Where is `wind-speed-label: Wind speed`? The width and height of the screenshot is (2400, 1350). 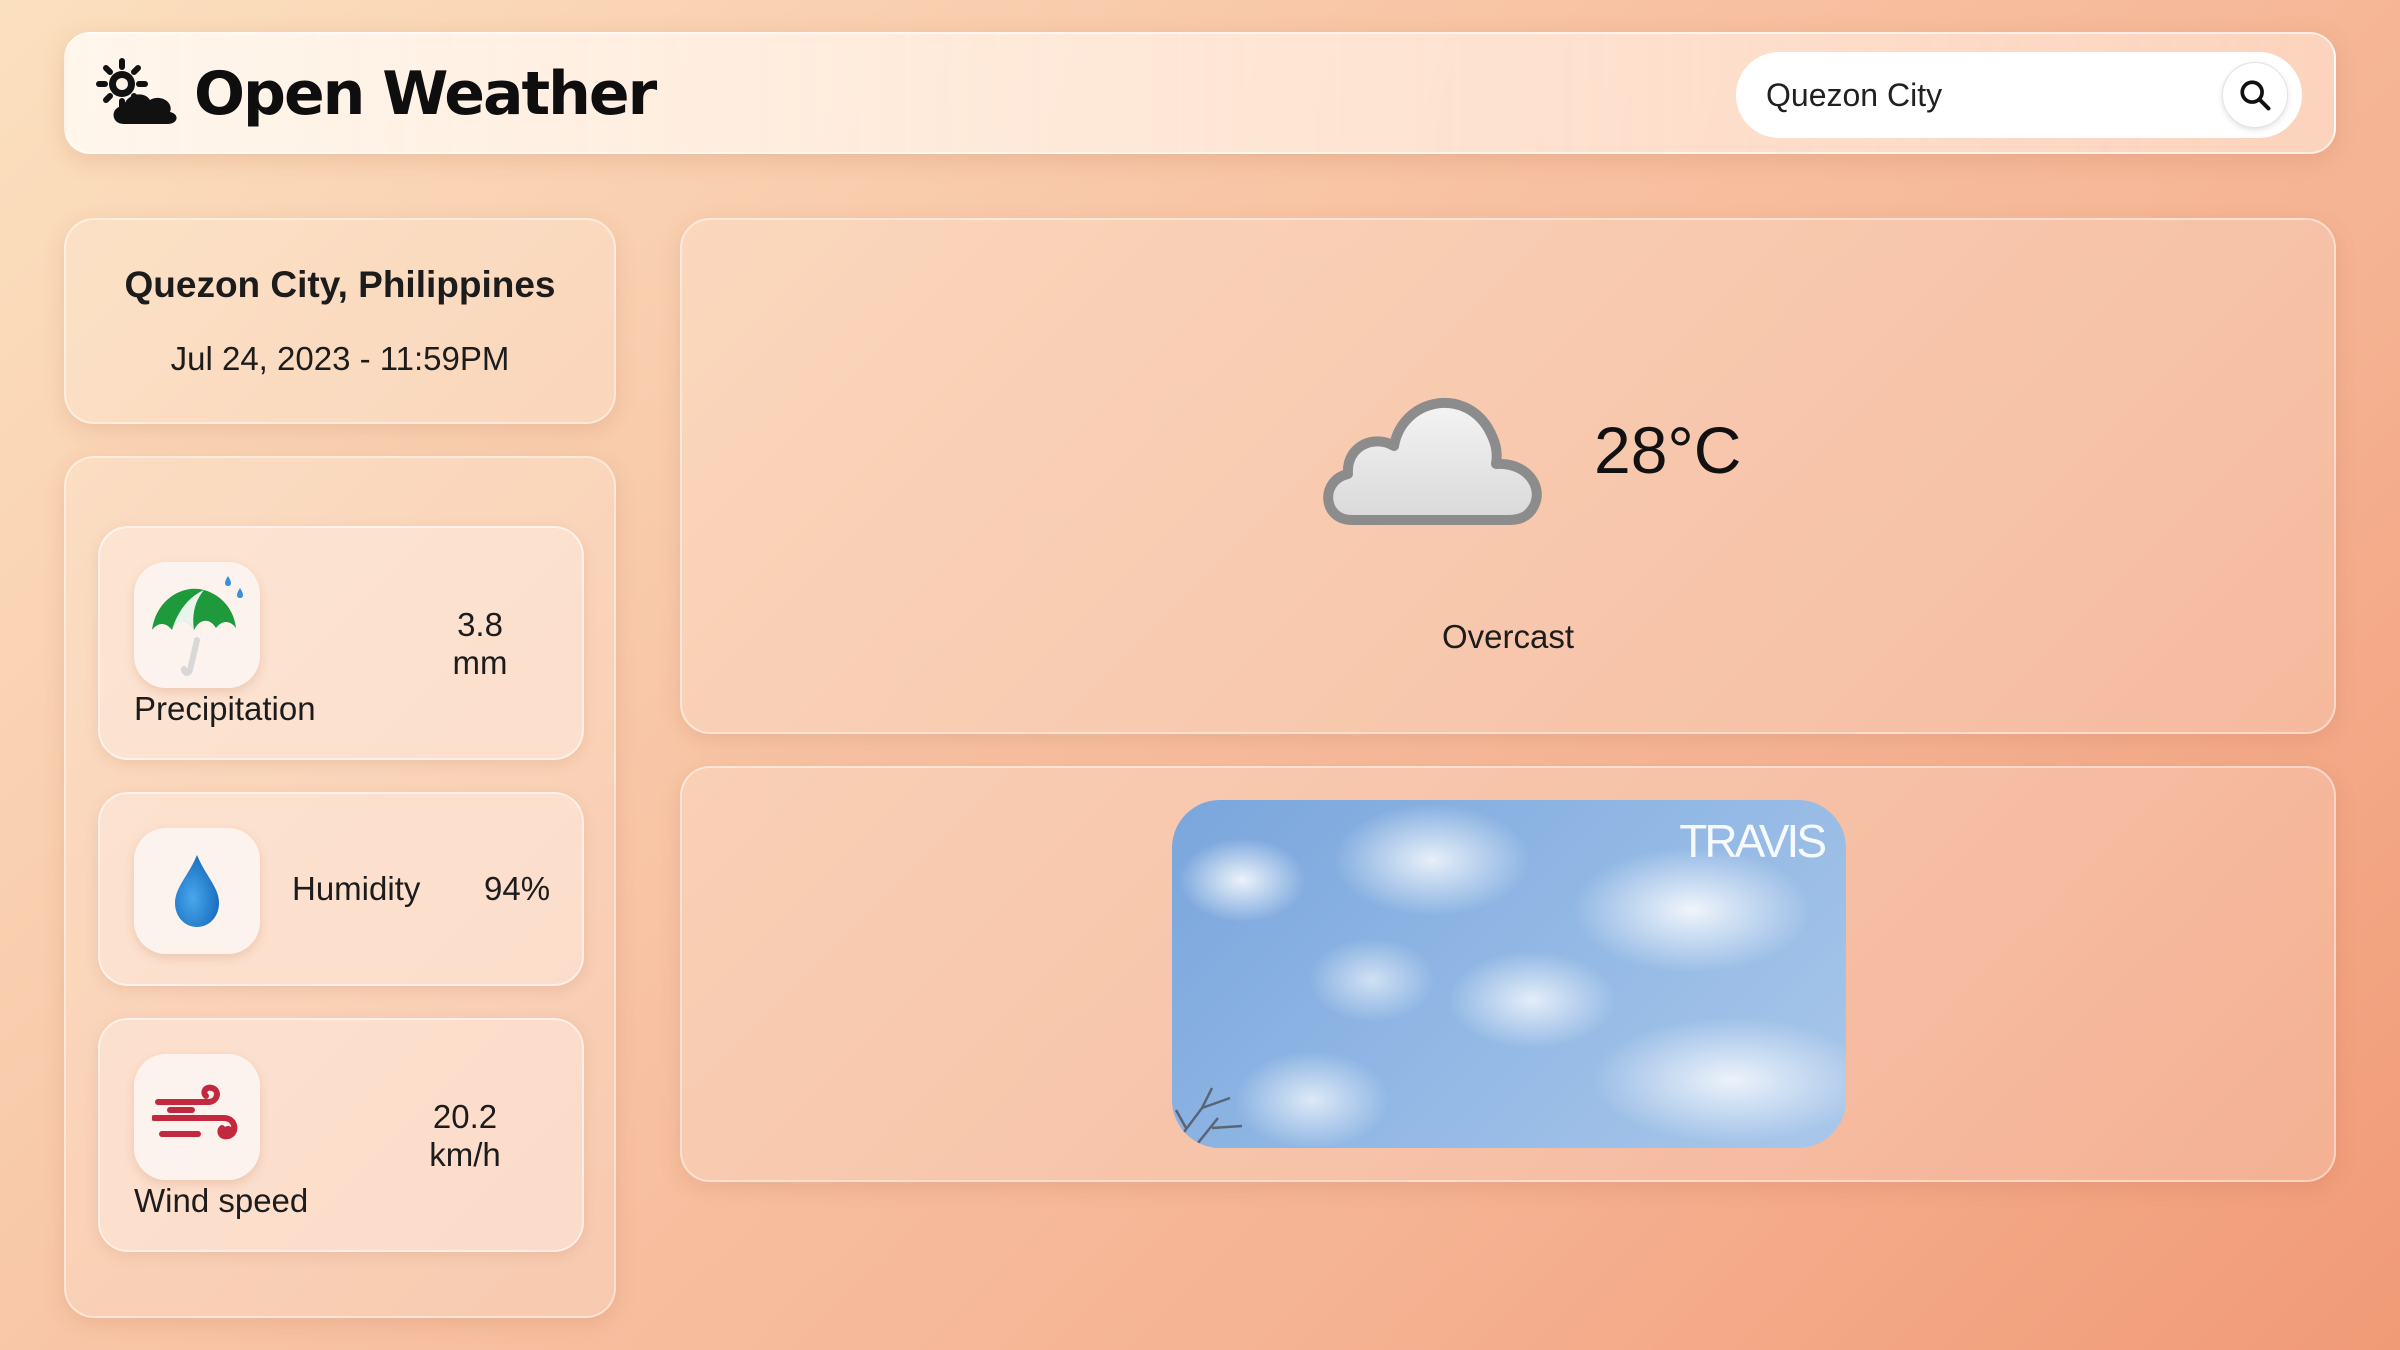
wind-speed-label: Wind speed is located at coordinates (221, 1200).